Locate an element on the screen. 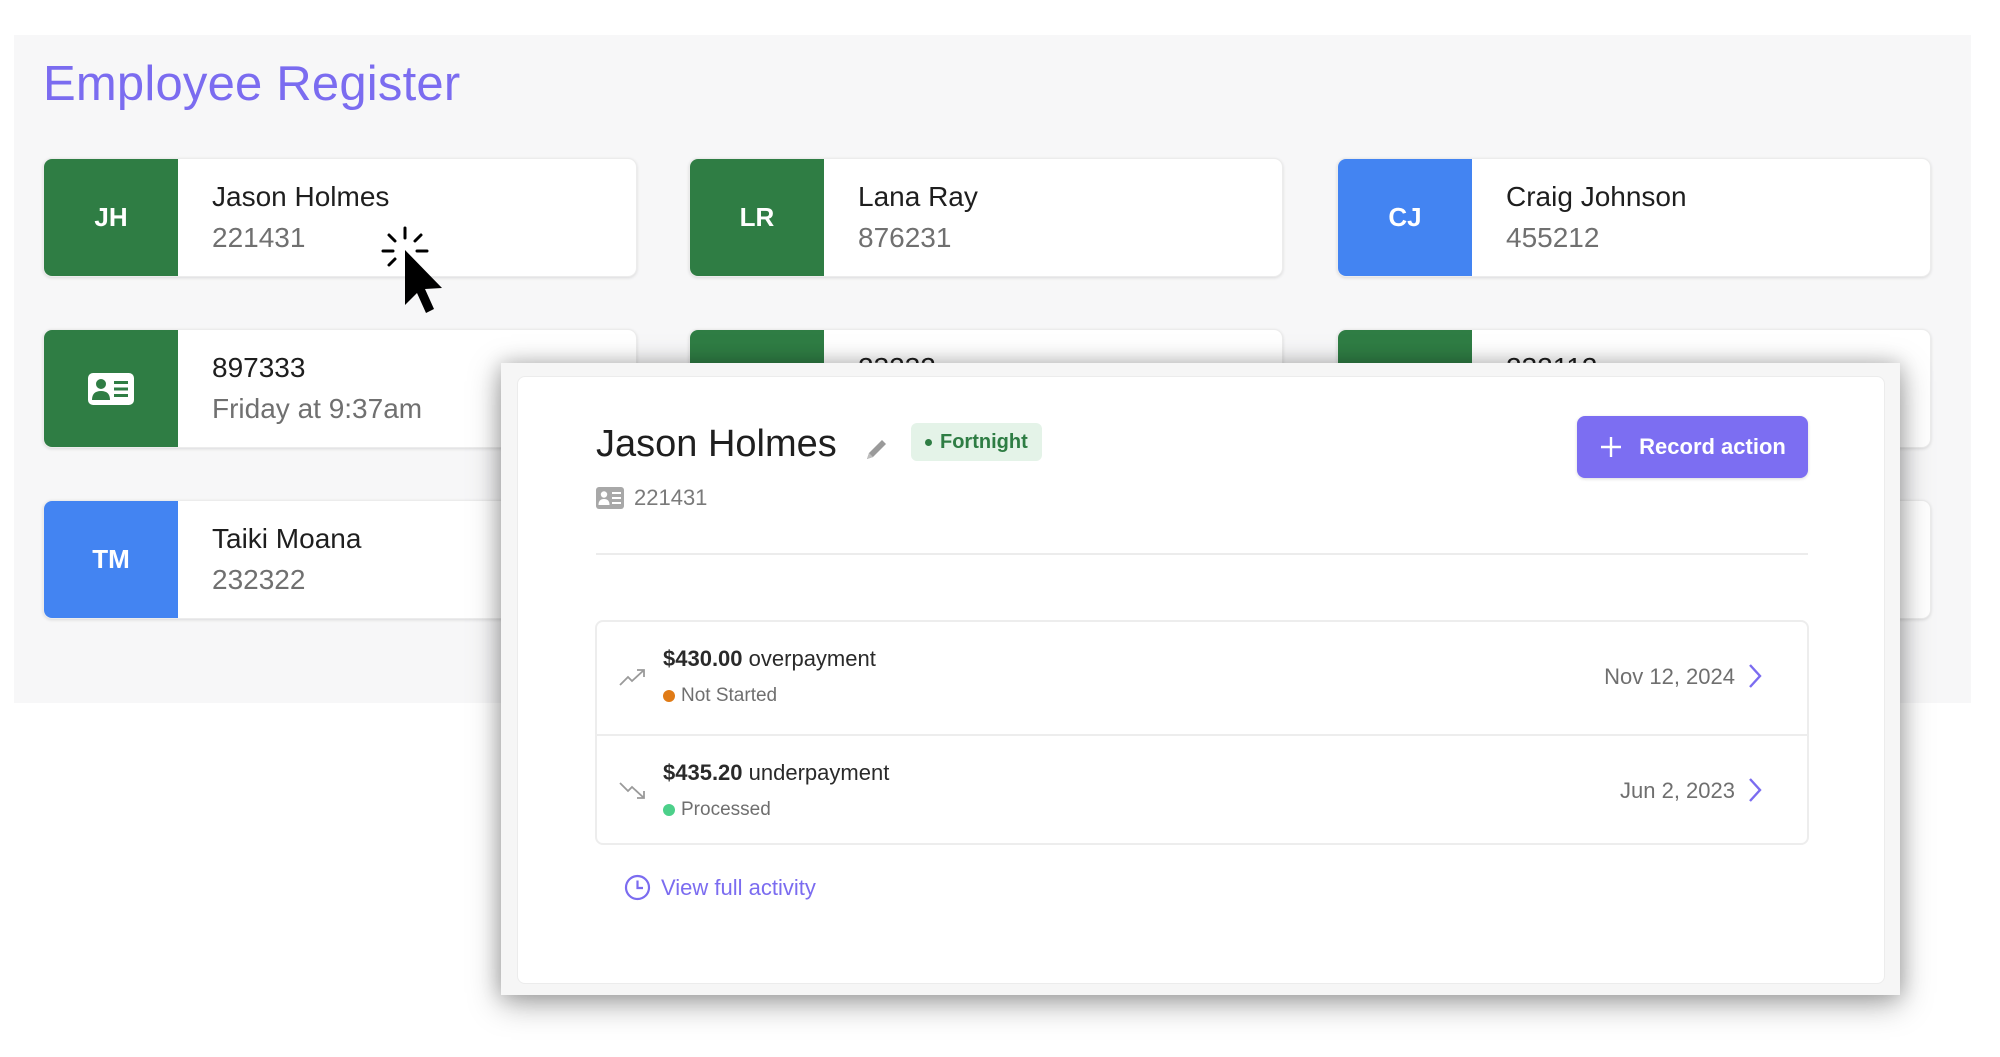  activity-status: Not Started is located at coordinates (720, 696).